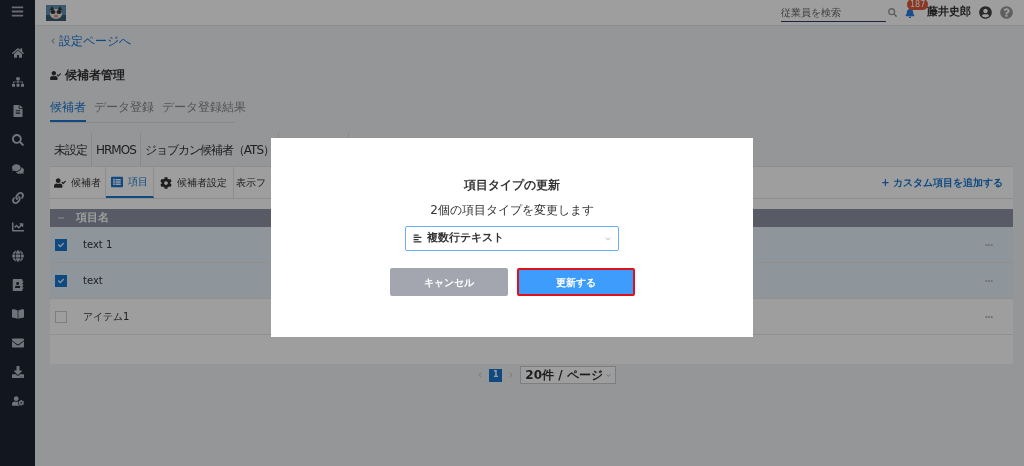  What do you see at coordinates (512, 185) in the screenshot?
I see `dialog-title: 項目タイプの更新` at bounding box center [512, 185].